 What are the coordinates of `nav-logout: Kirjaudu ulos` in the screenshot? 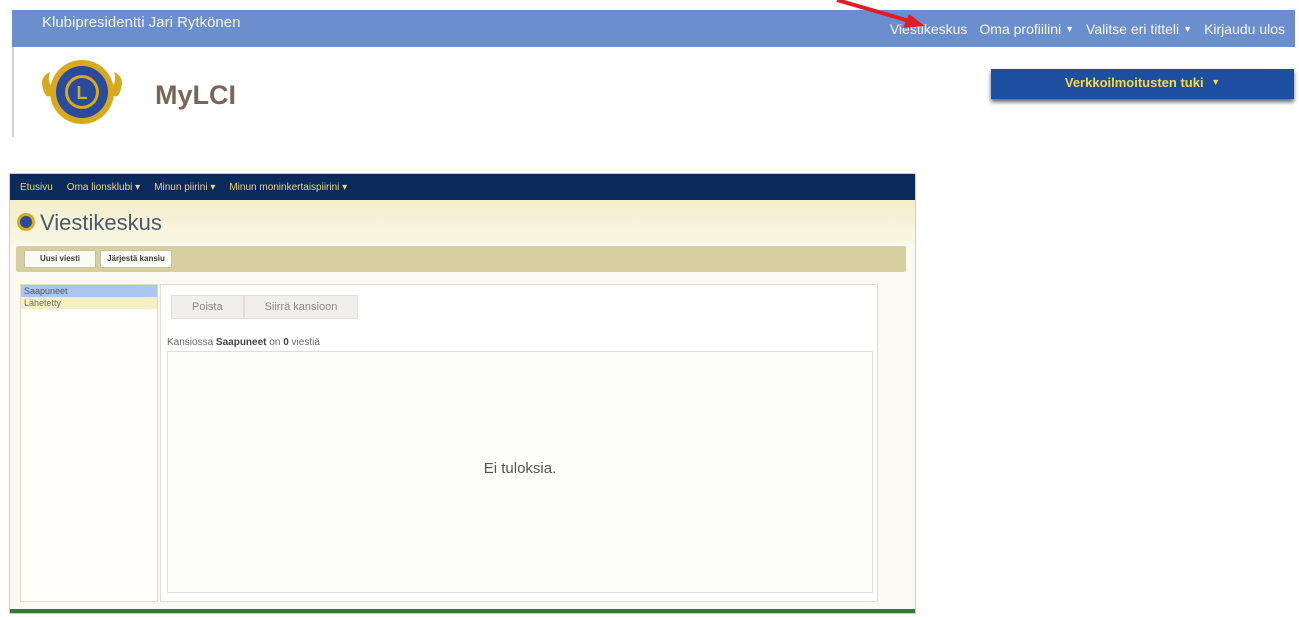 It's located at (1244, 29).